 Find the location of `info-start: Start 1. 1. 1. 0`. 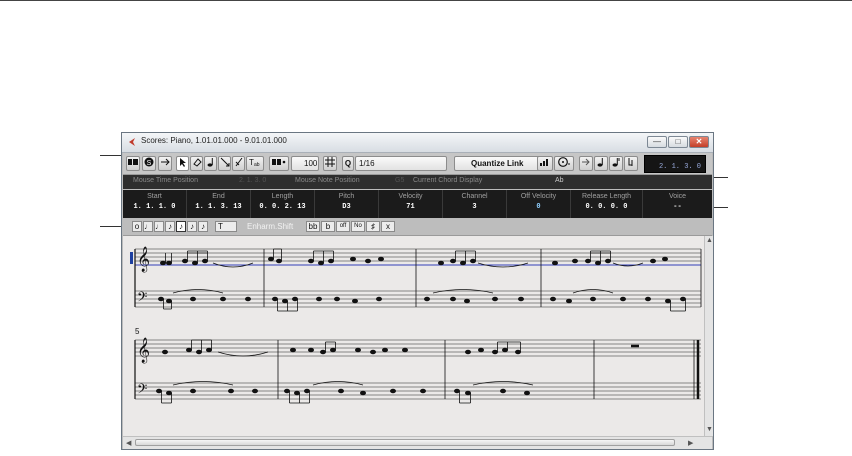

info-start: Start 1. 1. 1. 0 is located at coordinates (155, 204).